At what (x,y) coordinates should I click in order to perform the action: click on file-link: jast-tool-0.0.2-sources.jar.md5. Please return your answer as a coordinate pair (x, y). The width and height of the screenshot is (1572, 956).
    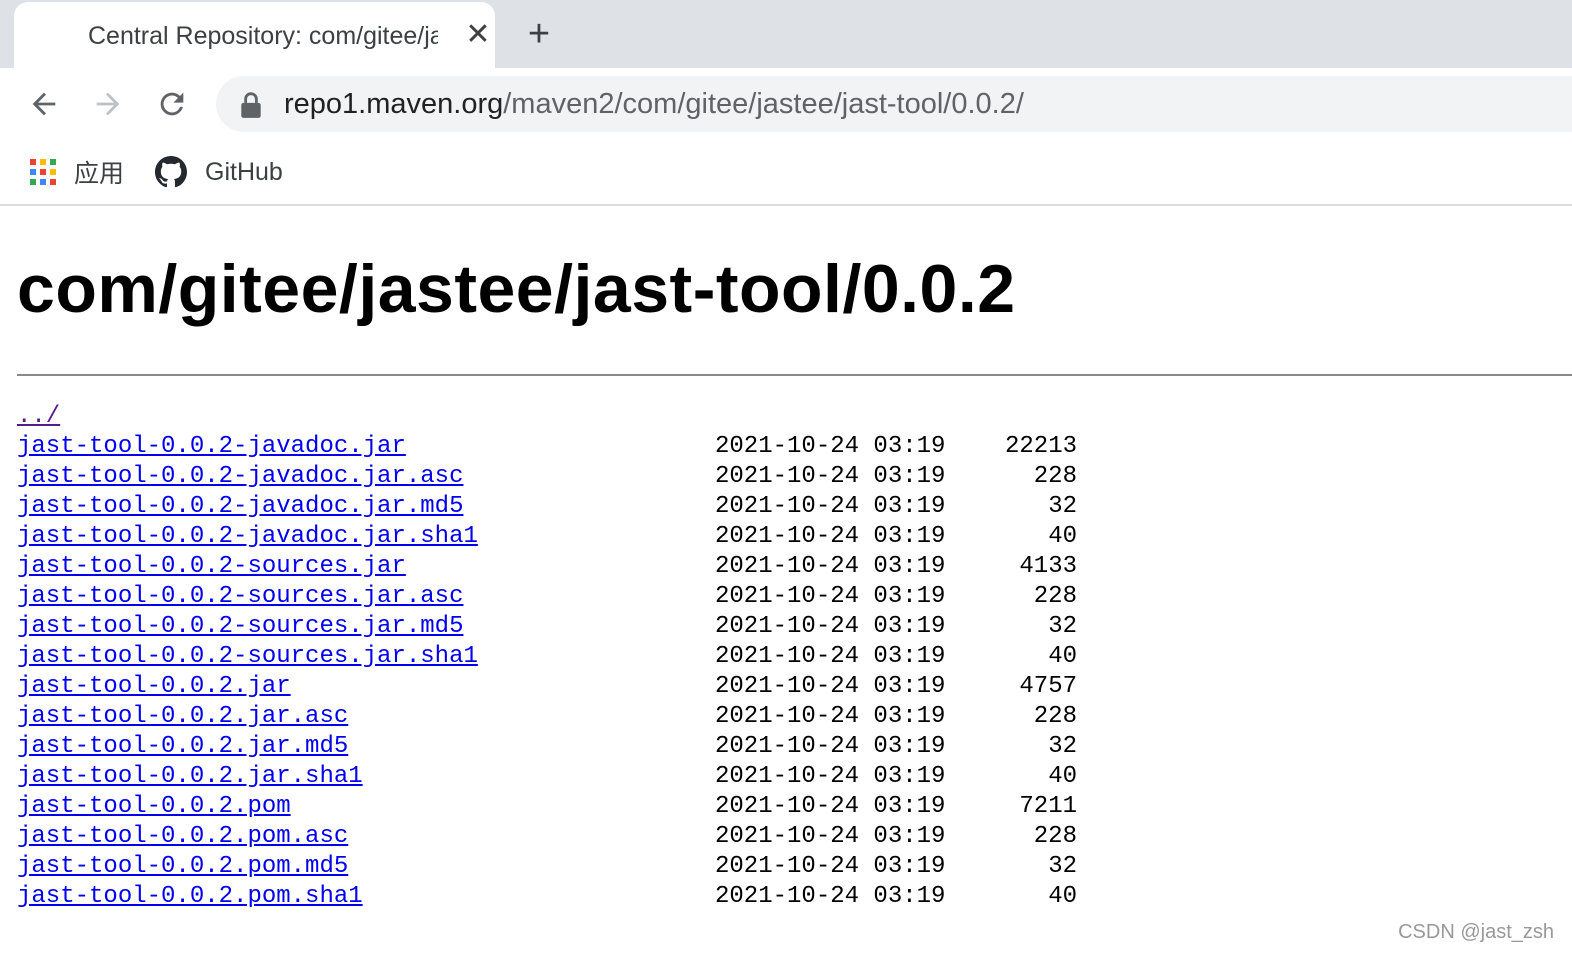
    Looking at the image, I should click on (240, 627).